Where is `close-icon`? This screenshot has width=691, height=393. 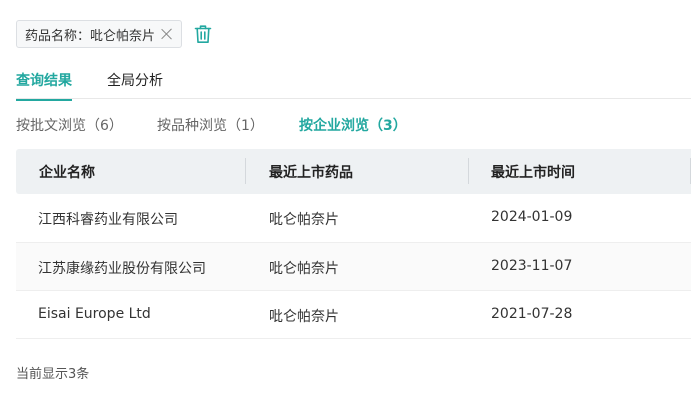
close-icon is located at coordinates (167, 34).